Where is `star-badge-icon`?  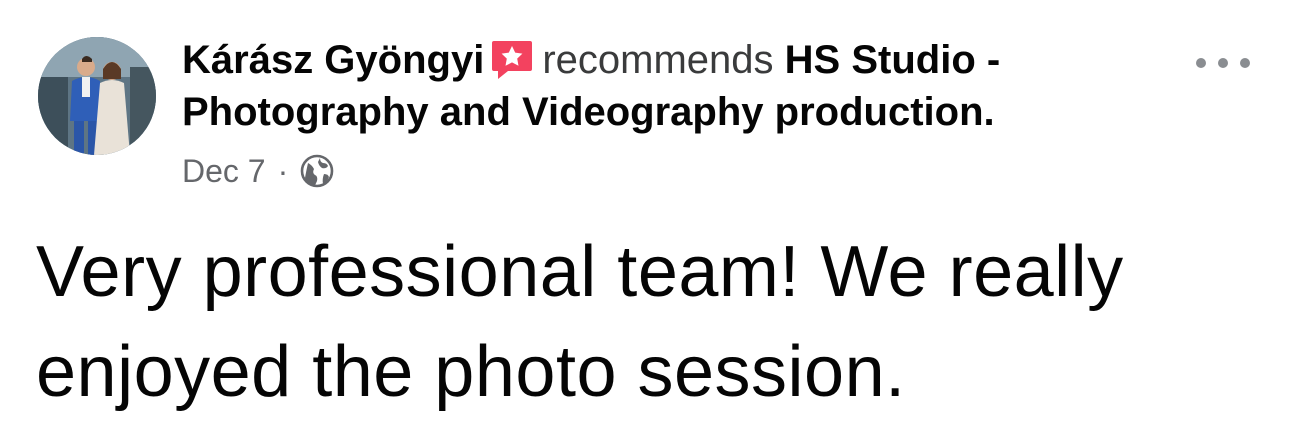 star-badge-icon is located at coordinates (512, 60).